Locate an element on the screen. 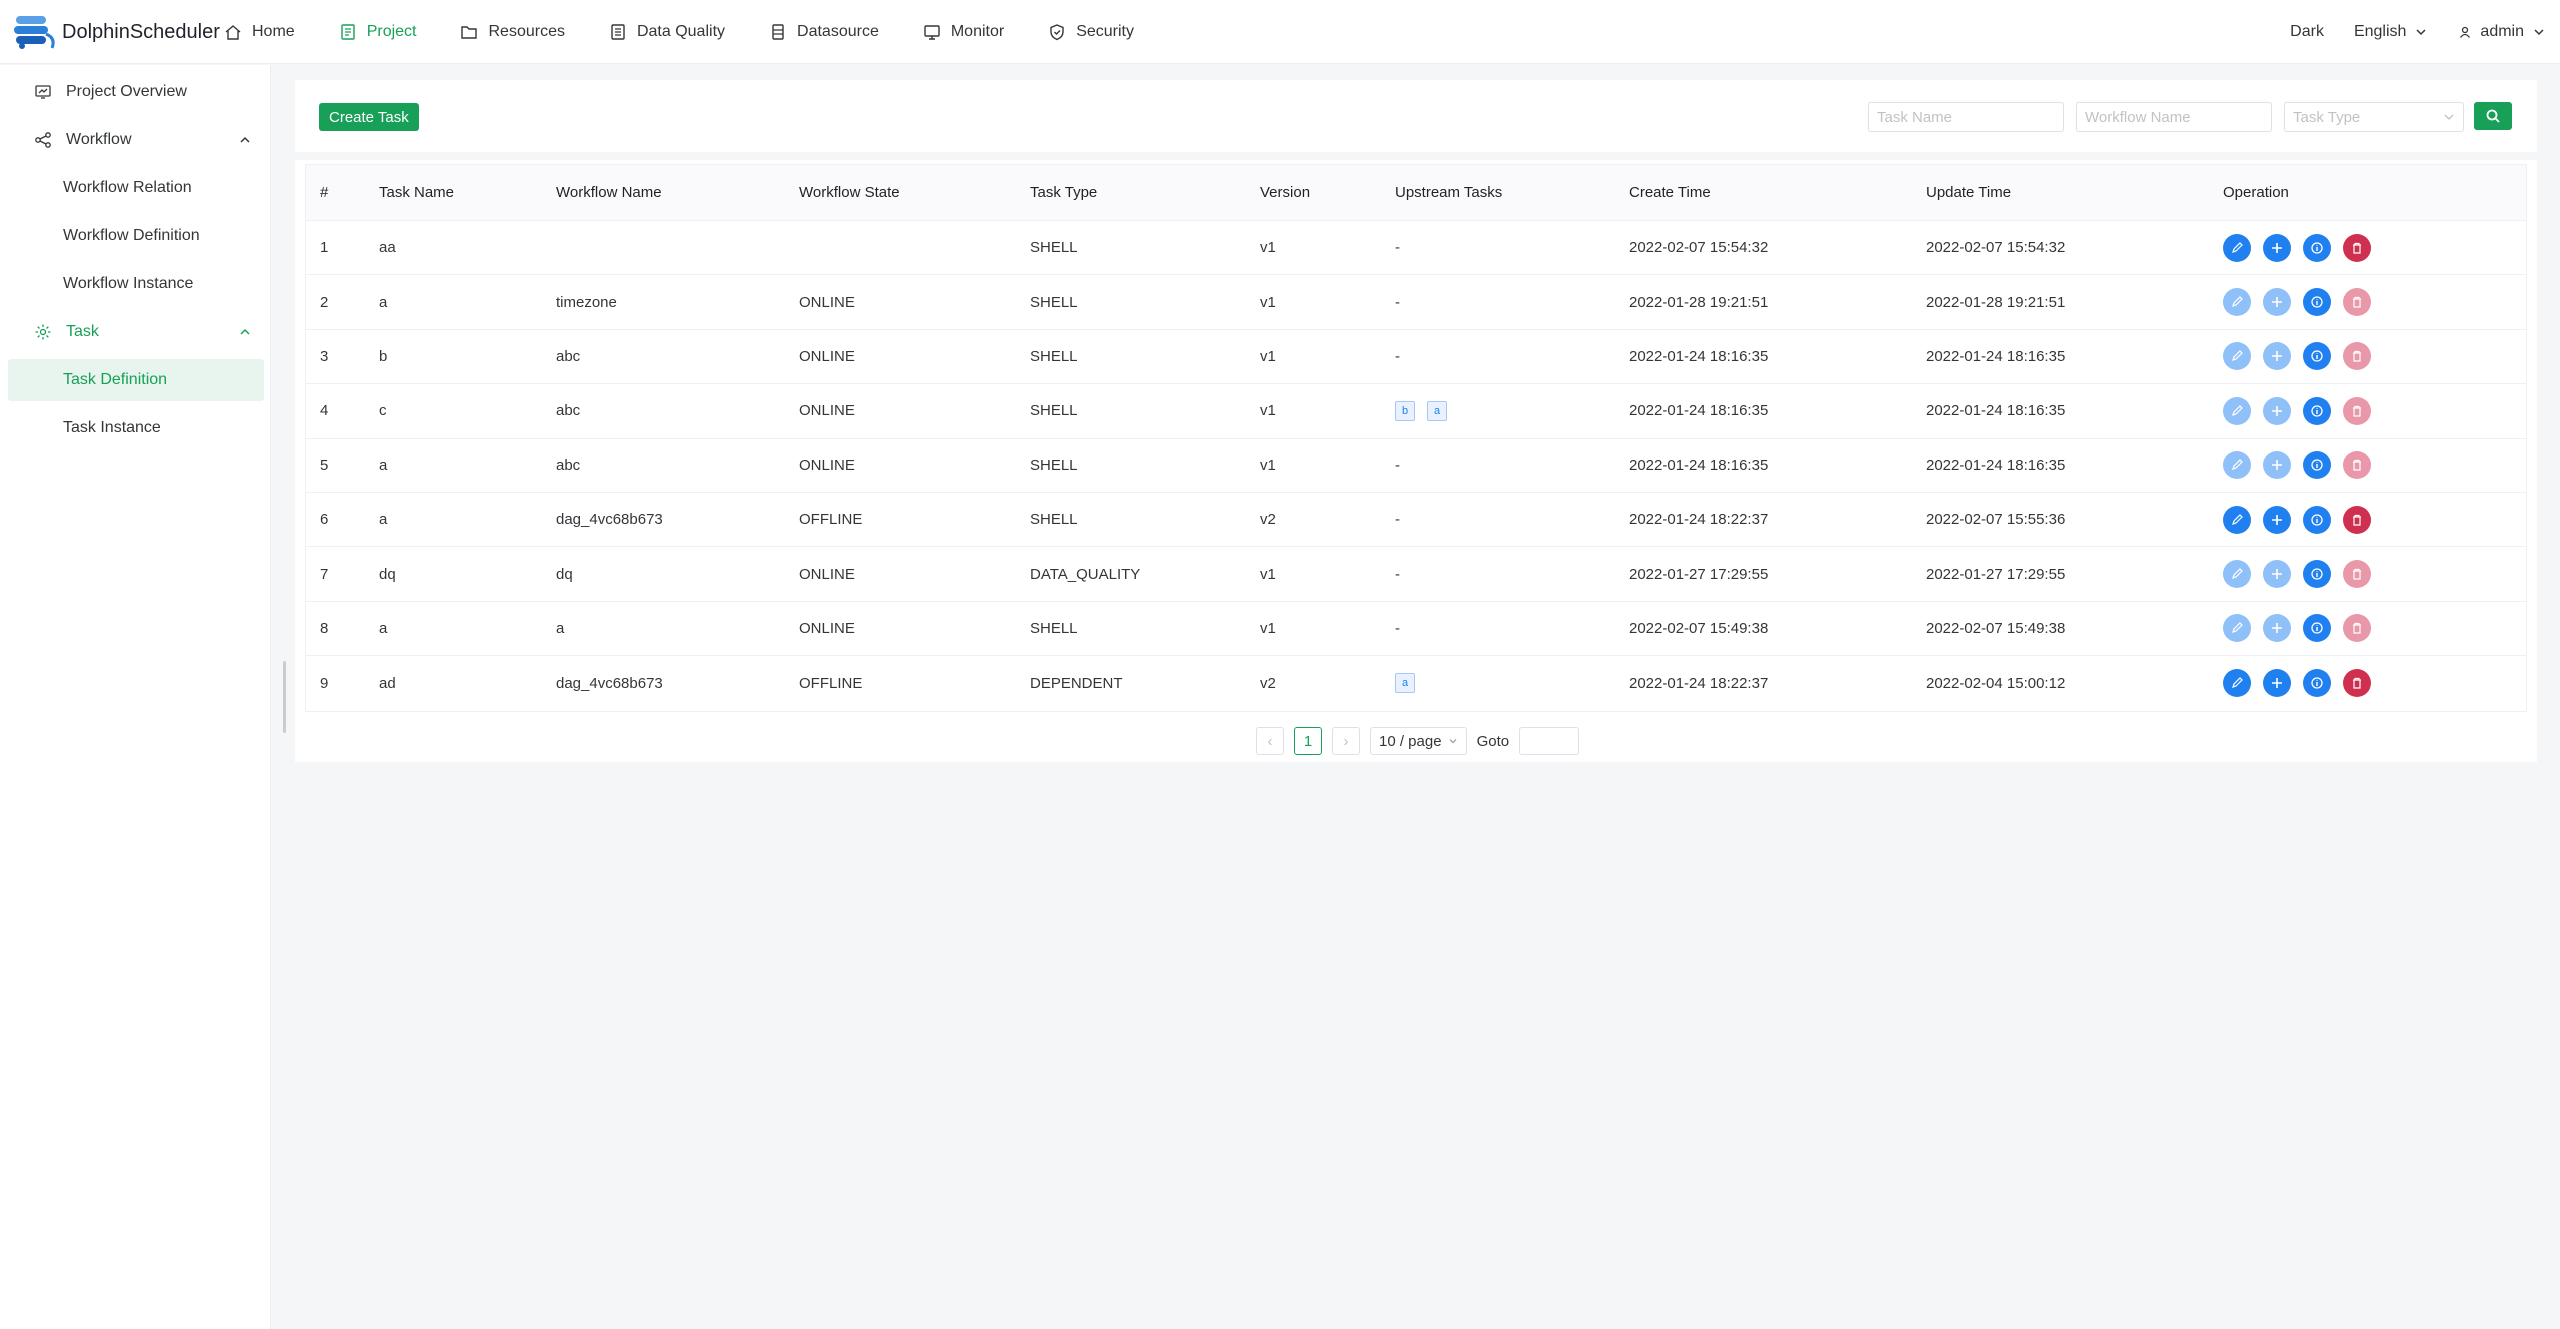 The height and width of the screenshot is (1329, 2560). sidebar-scrollbar is located at coordinates (284, 697).